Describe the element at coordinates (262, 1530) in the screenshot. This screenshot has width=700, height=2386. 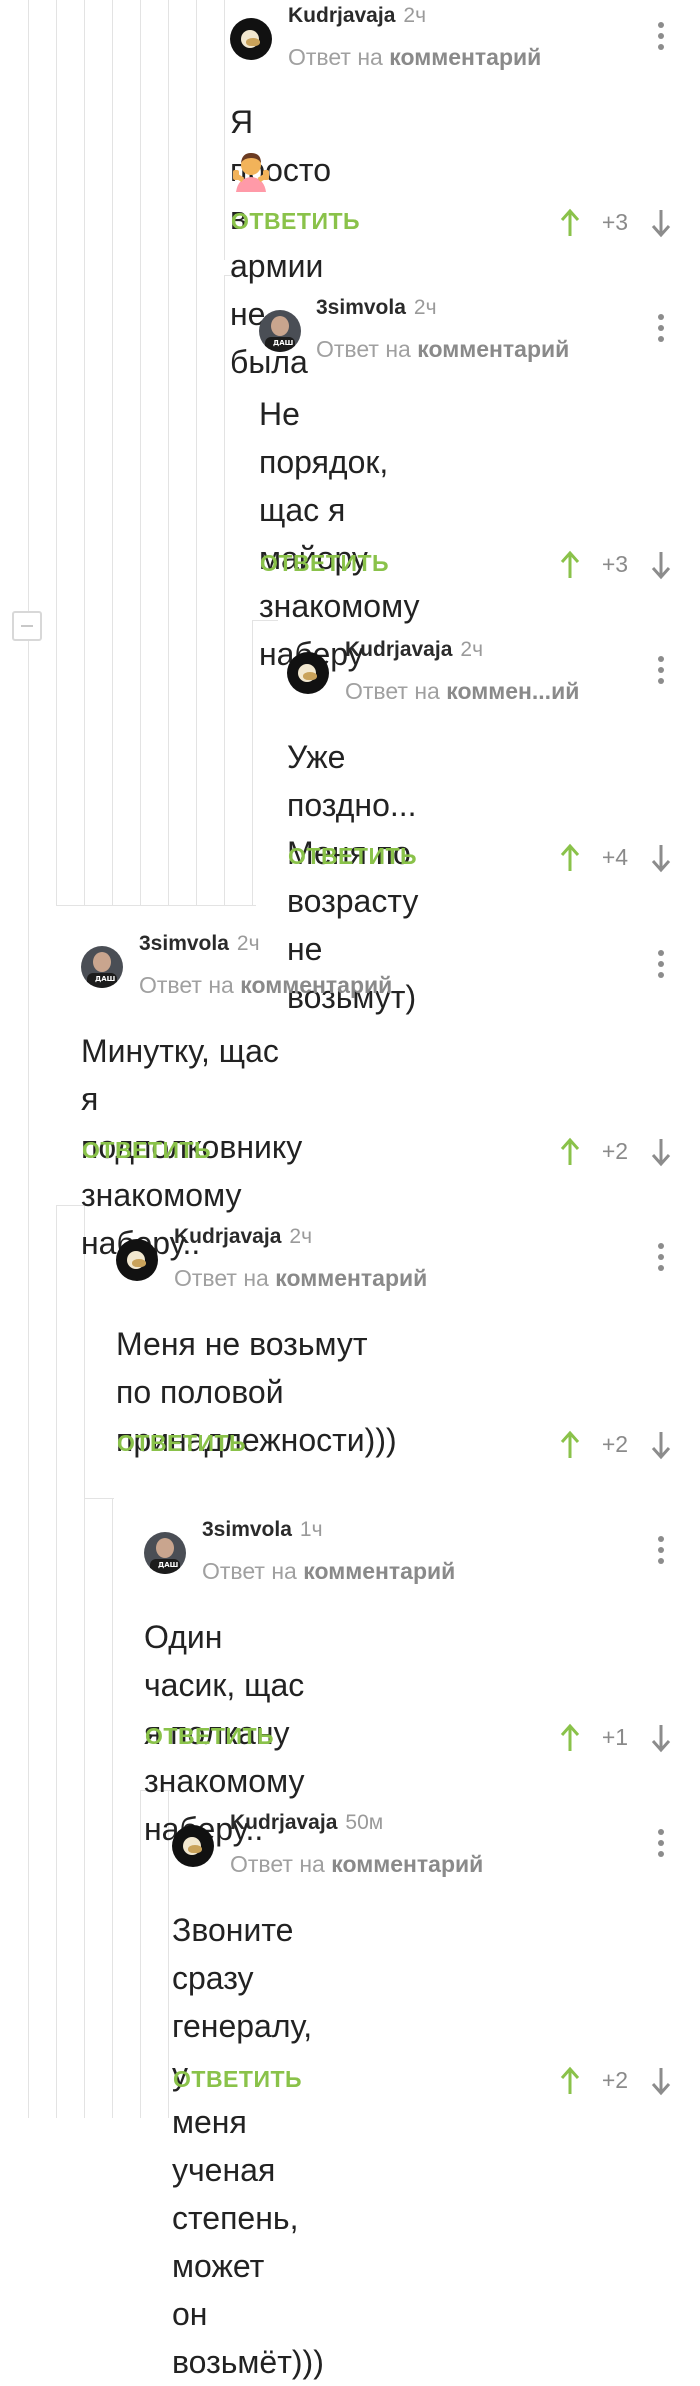
I see `comment-author: 3simvola 1ч` at that location.